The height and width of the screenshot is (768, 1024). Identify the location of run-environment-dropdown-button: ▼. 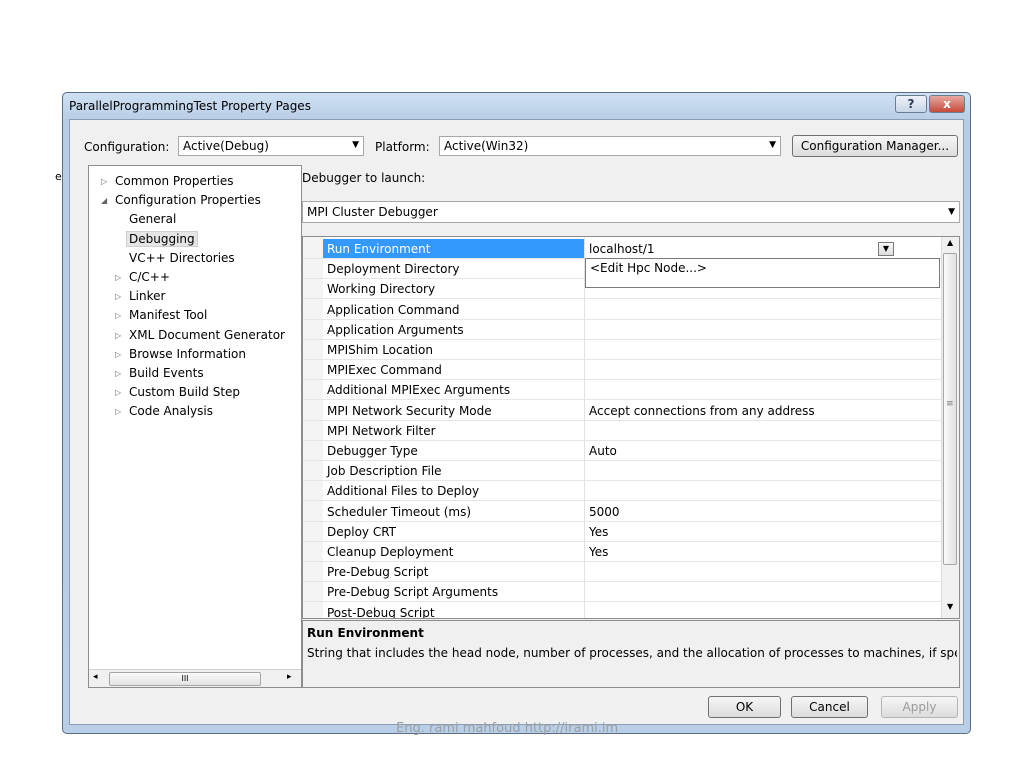
(886, 249).